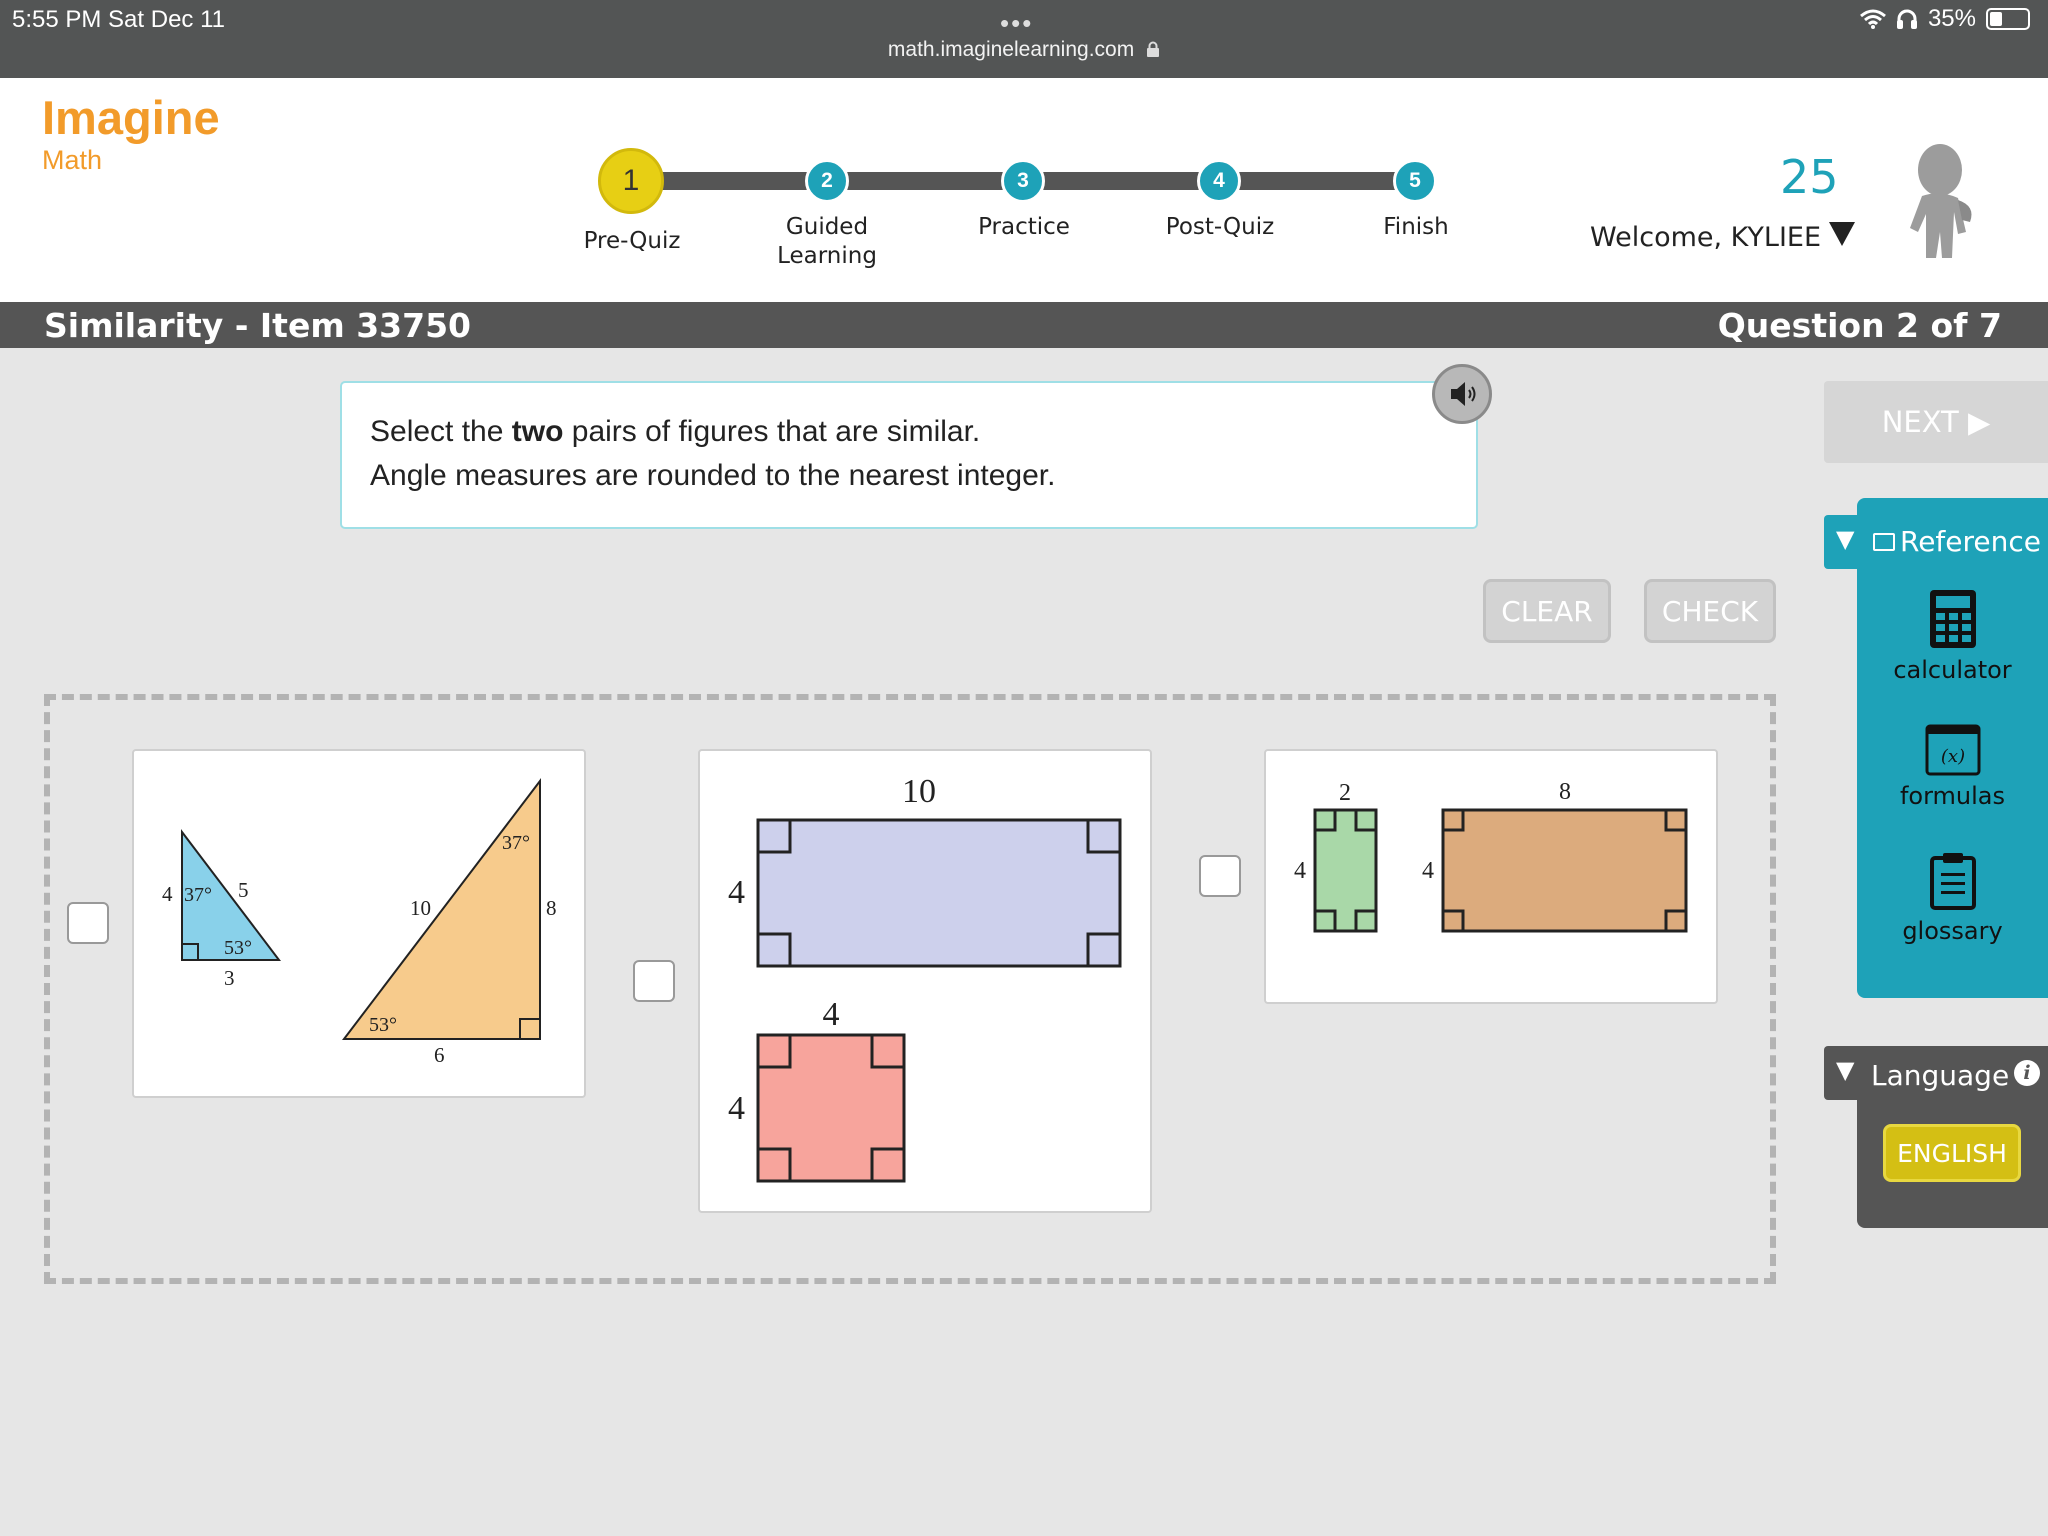 The image size is (2048, 1536). Describe the element at coordinates (736, 1108) in the screenshot. I see `square-height-label: 4` at that location.